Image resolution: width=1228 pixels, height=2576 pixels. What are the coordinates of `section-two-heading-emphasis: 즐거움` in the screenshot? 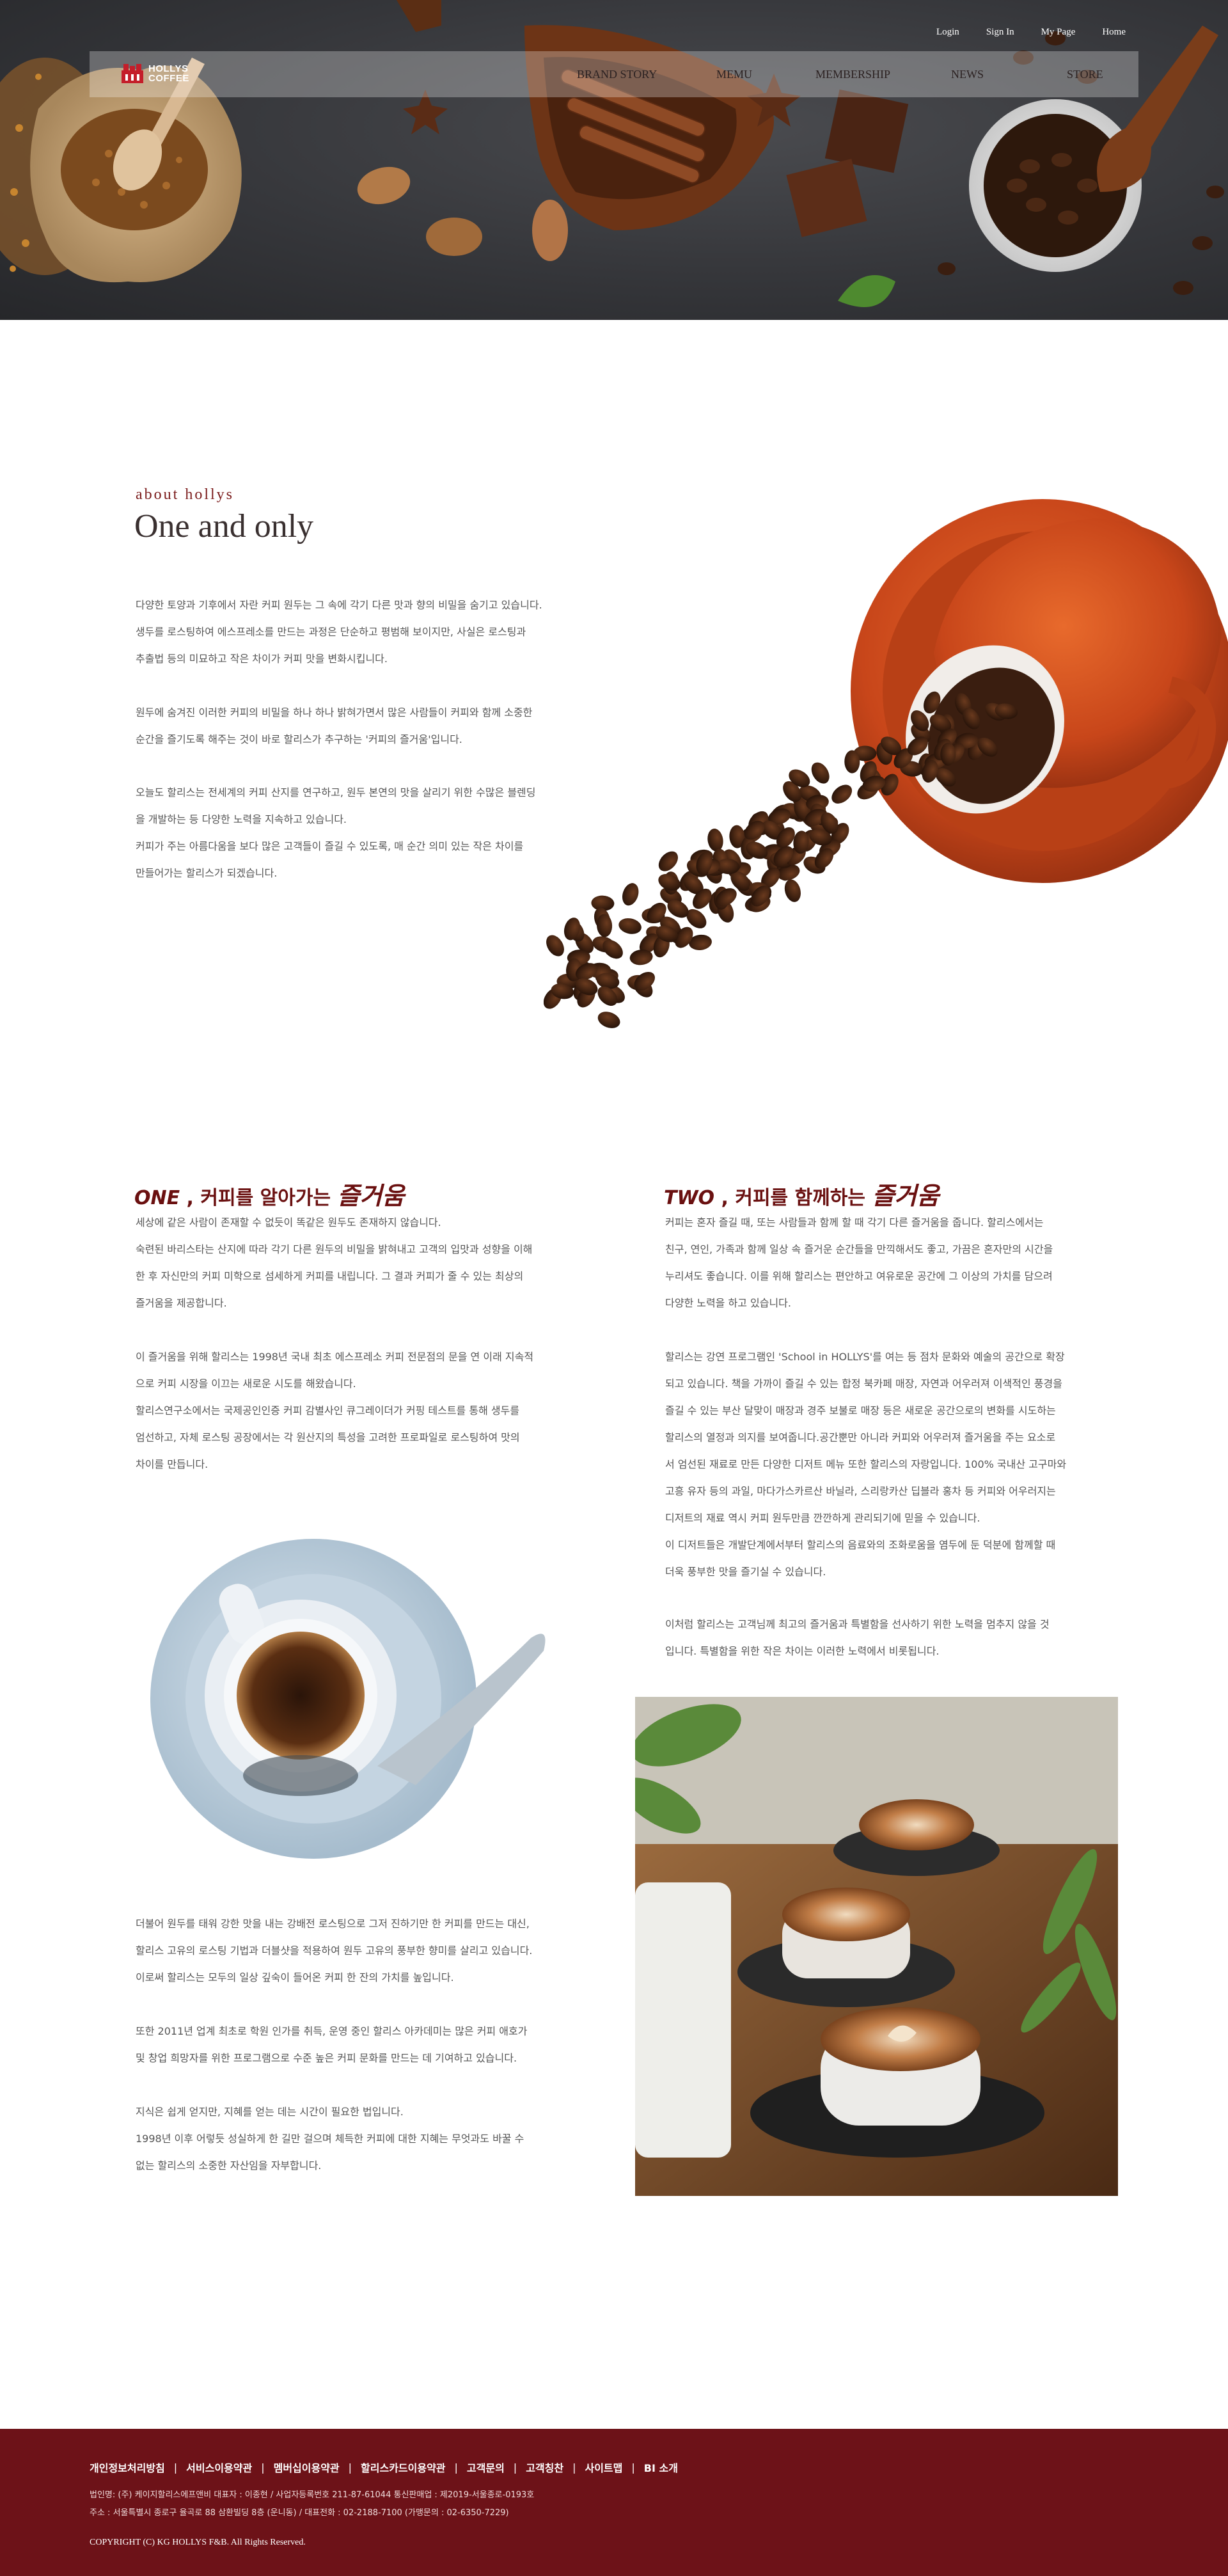 It's located at (906, 1196).